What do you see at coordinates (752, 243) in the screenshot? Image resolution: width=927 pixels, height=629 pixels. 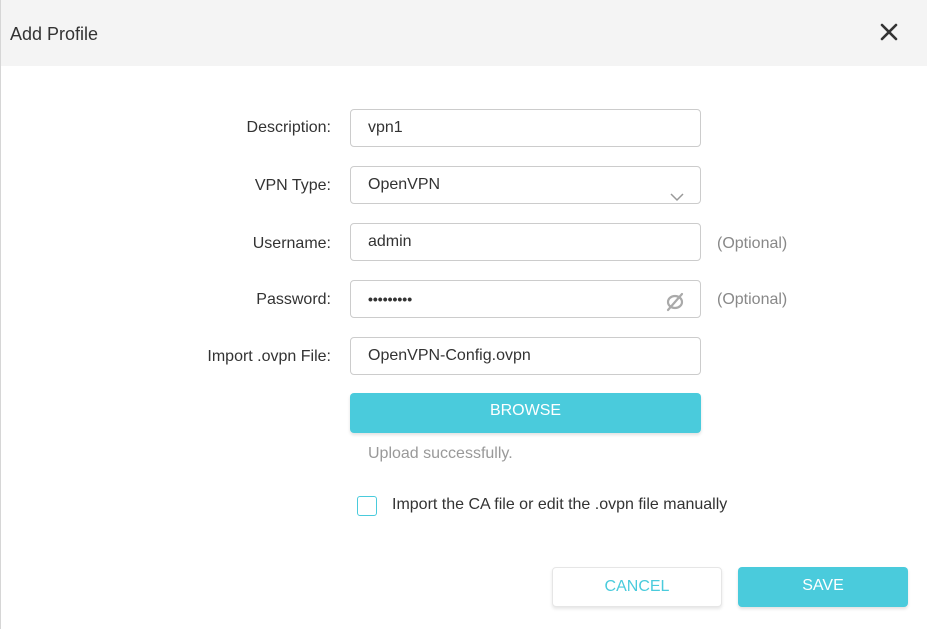 I see `username-optional-hint: (Optional)` at bounding box center [752, 243].